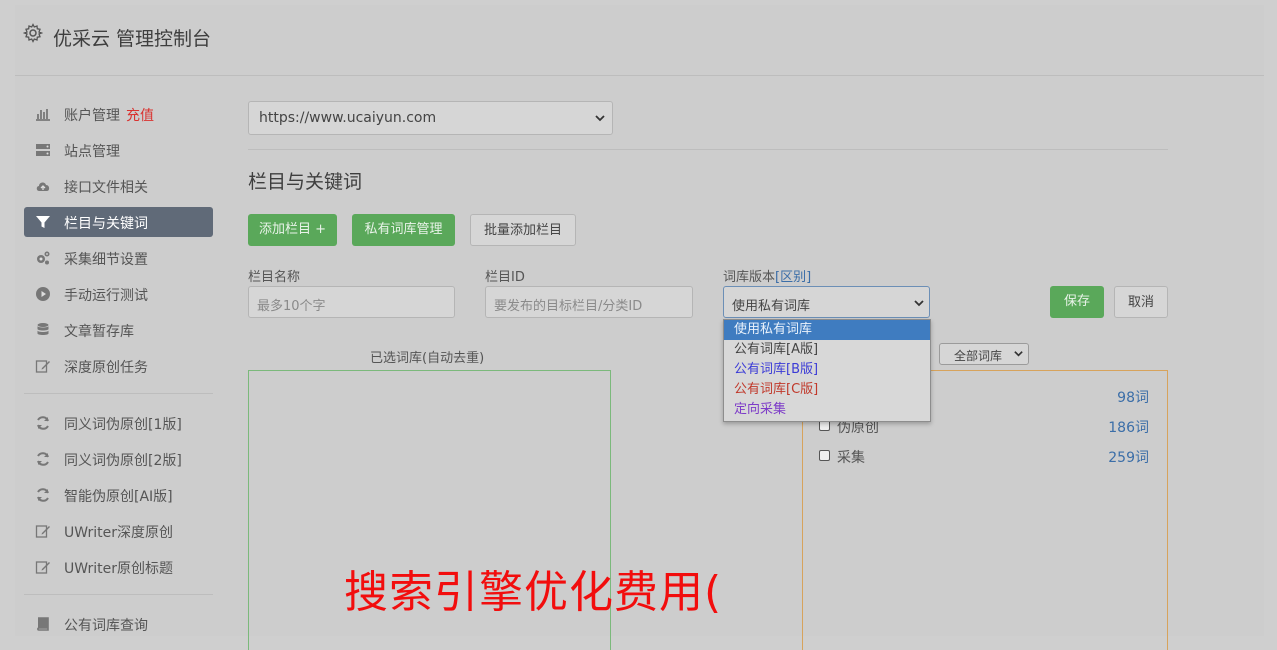 Image resolution: width=1277 pixels, height=650 pixels. I want to click on sidebar-item-label: 智能伪原创[AI版], so click(118, 497).